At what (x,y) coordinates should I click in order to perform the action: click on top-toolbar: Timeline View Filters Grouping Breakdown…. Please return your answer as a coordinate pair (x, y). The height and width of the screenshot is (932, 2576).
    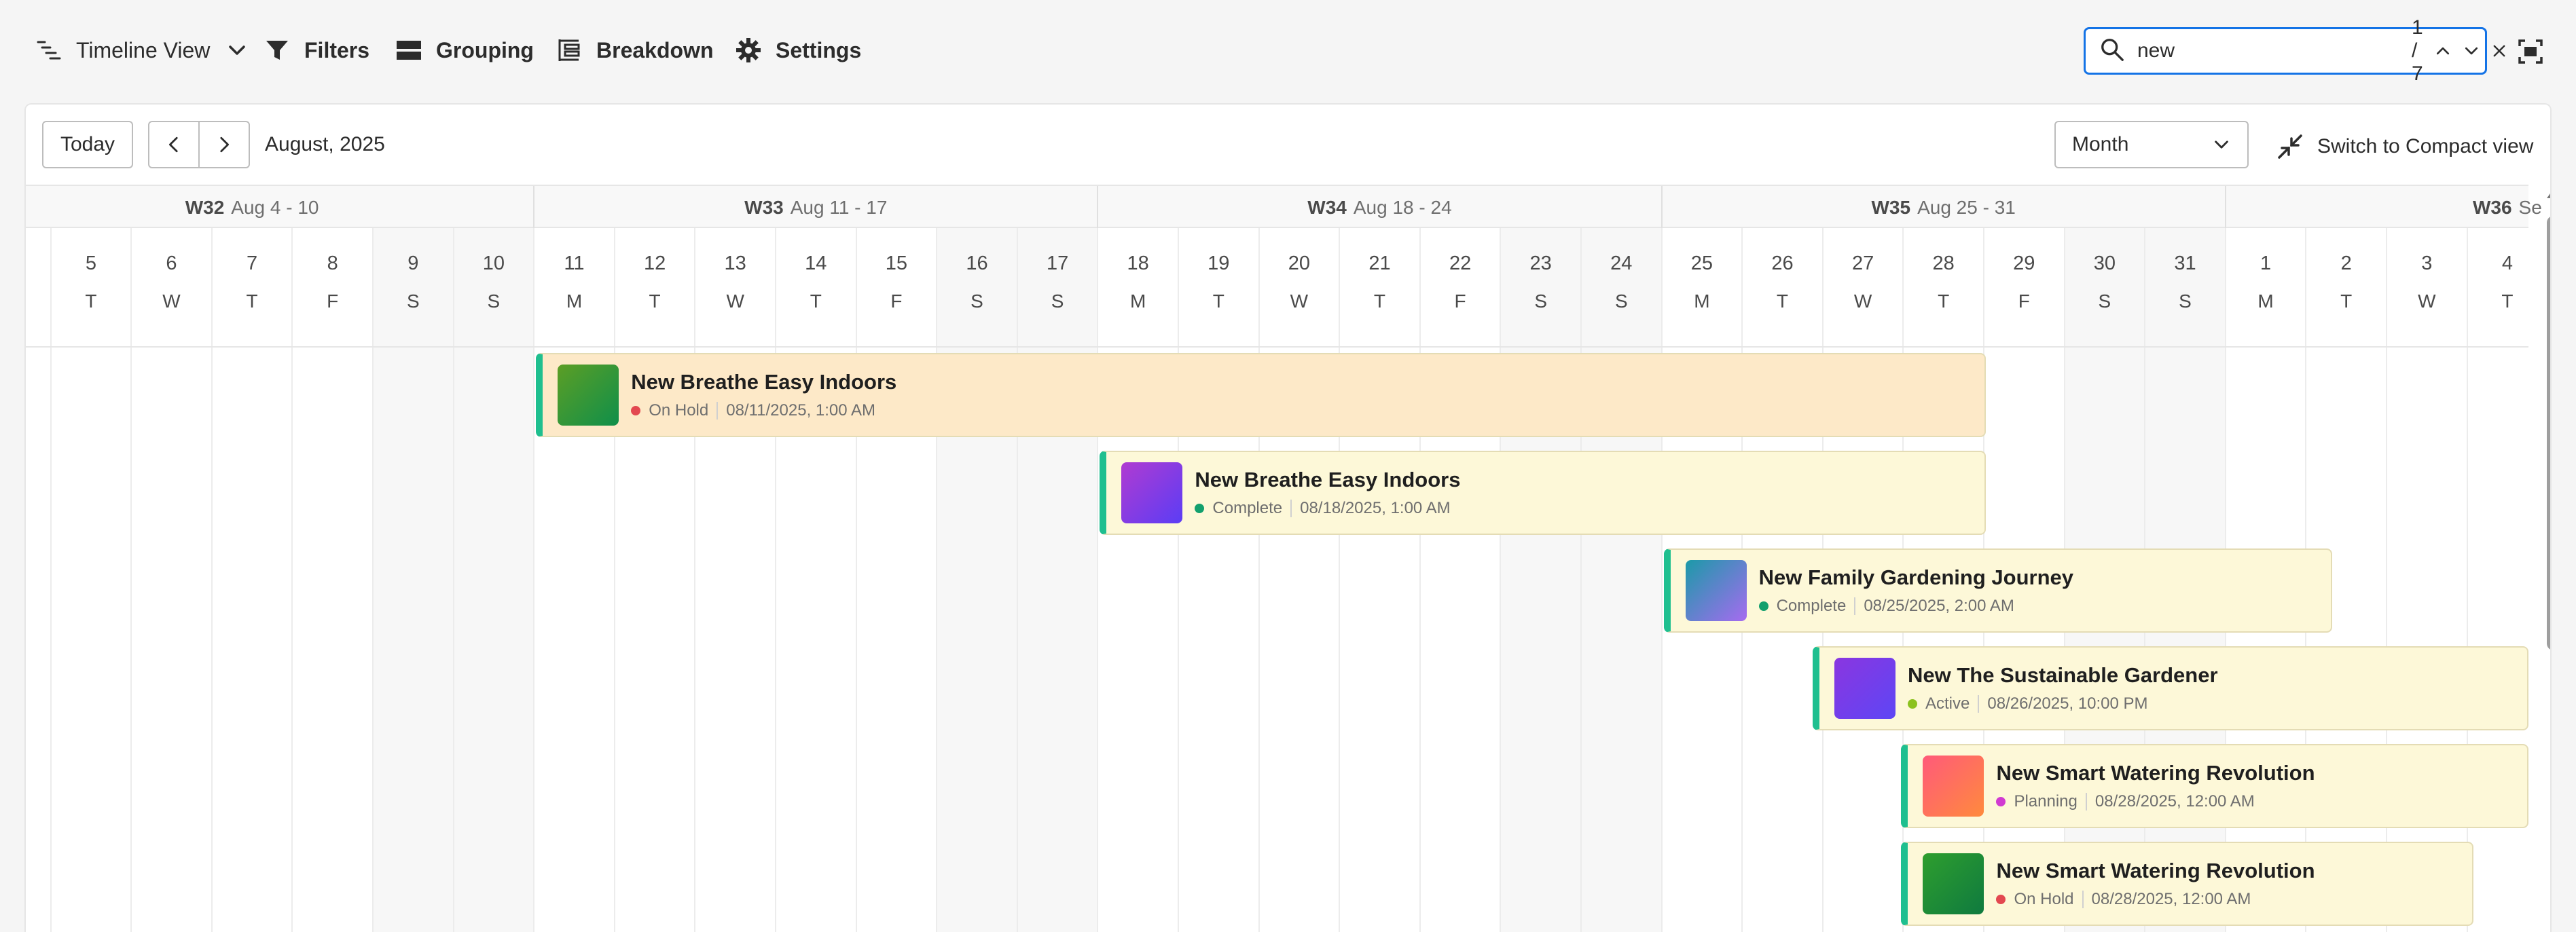
    Looking at the image, I should click on (1288, 51).